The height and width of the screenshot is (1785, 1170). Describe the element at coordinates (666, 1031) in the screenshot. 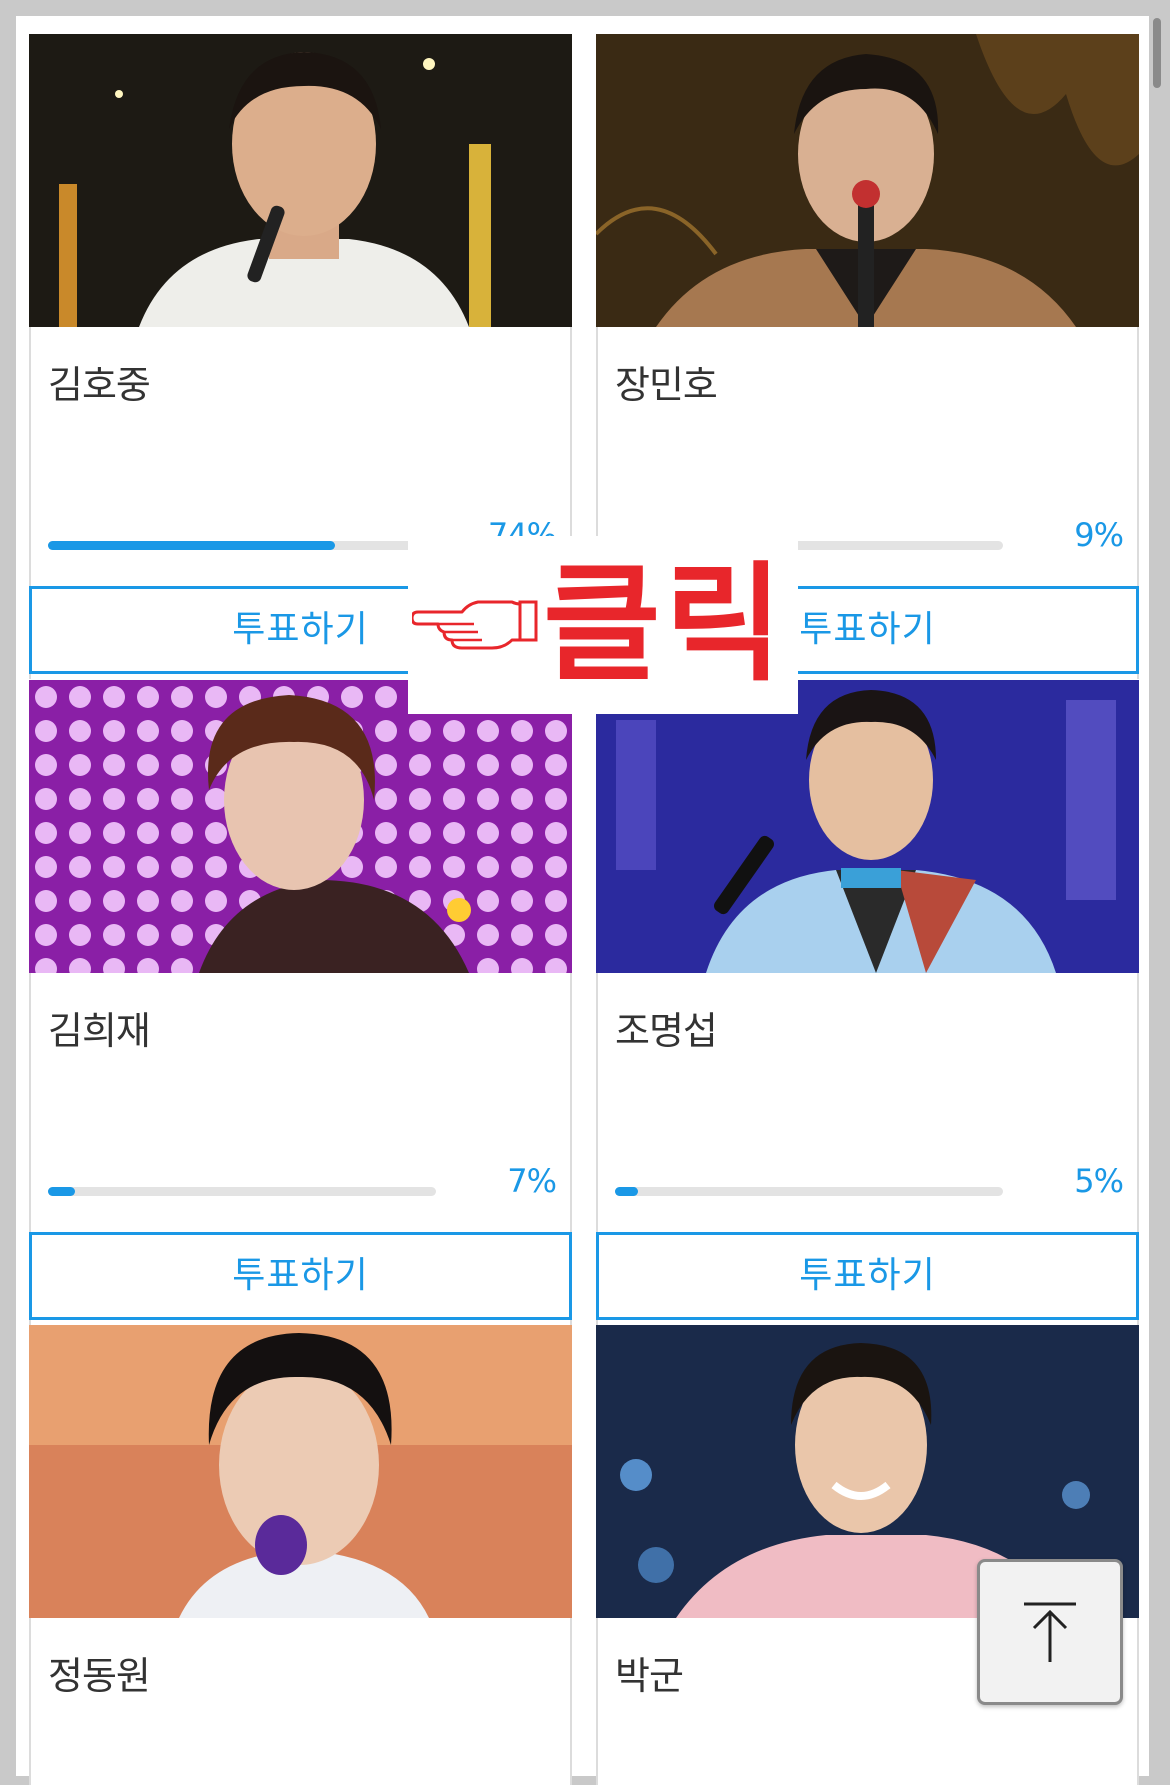

I see `candidate-name: 조명섭` at that location.